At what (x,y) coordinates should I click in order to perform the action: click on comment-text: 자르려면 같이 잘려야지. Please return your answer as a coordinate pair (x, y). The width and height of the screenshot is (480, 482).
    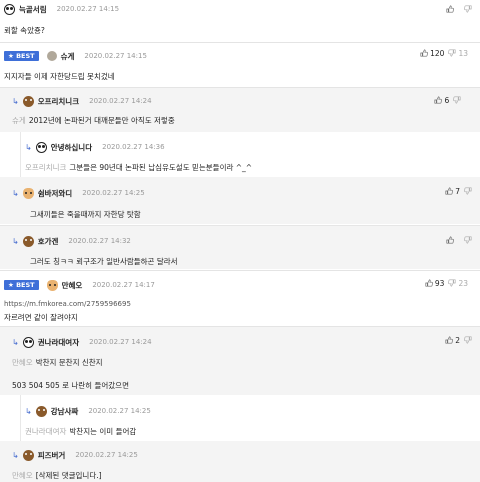
    Looking at the image, I should click on (41, 317).